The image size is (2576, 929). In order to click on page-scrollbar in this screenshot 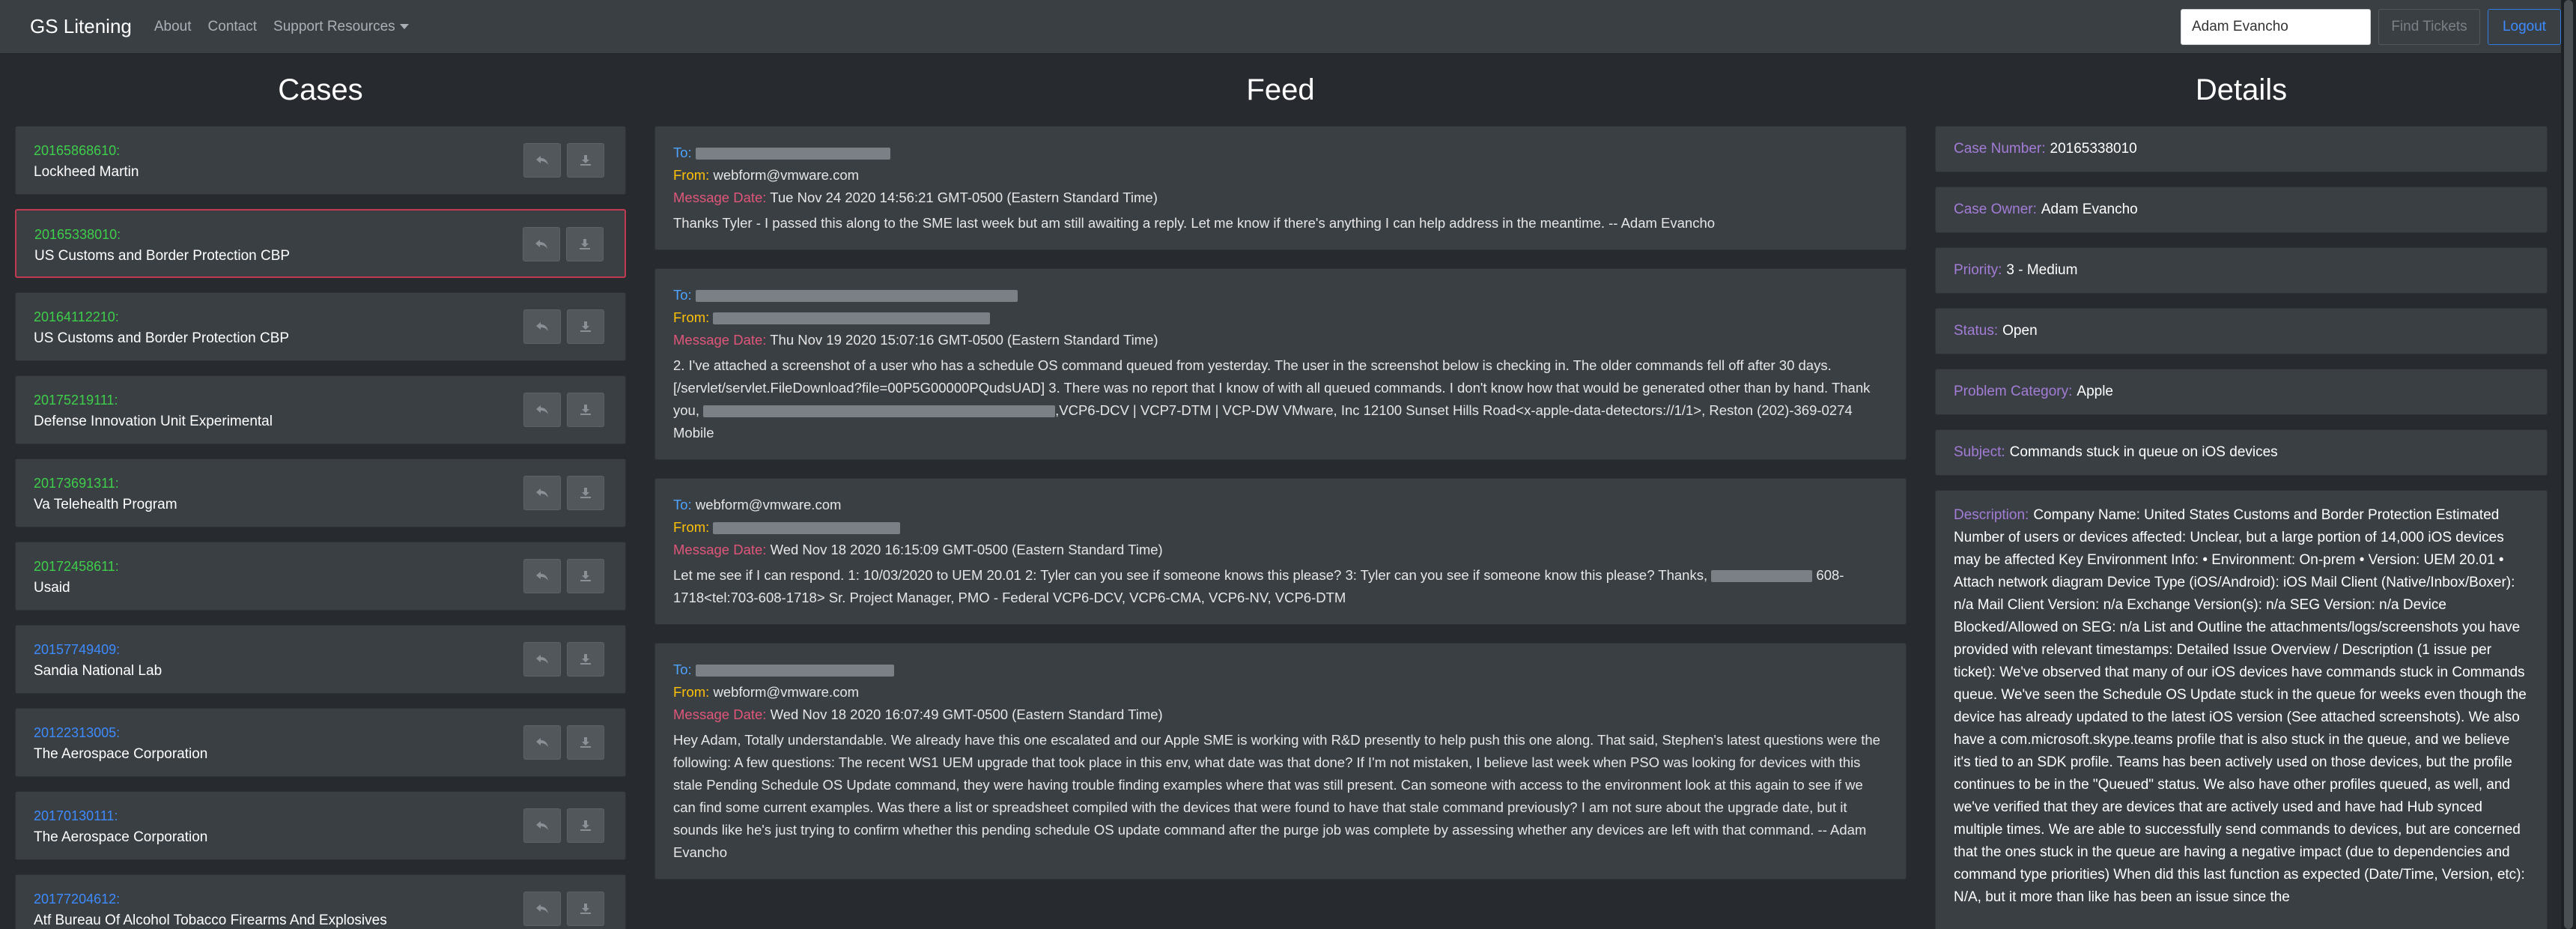, I will do `click(2568, 464)`.